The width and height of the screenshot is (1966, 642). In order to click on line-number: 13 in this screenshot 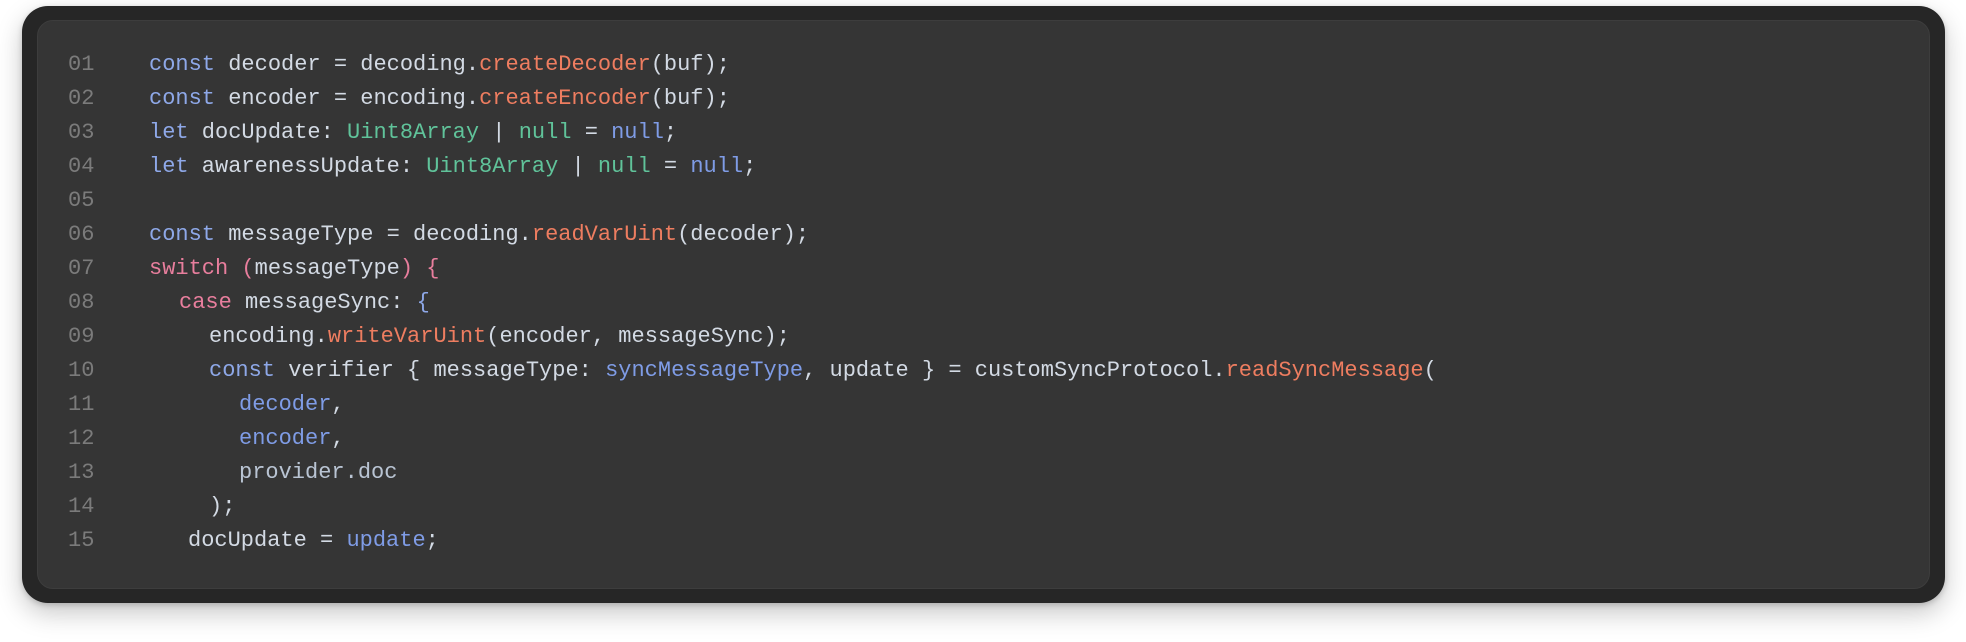, I will do `click(81, 472)`.